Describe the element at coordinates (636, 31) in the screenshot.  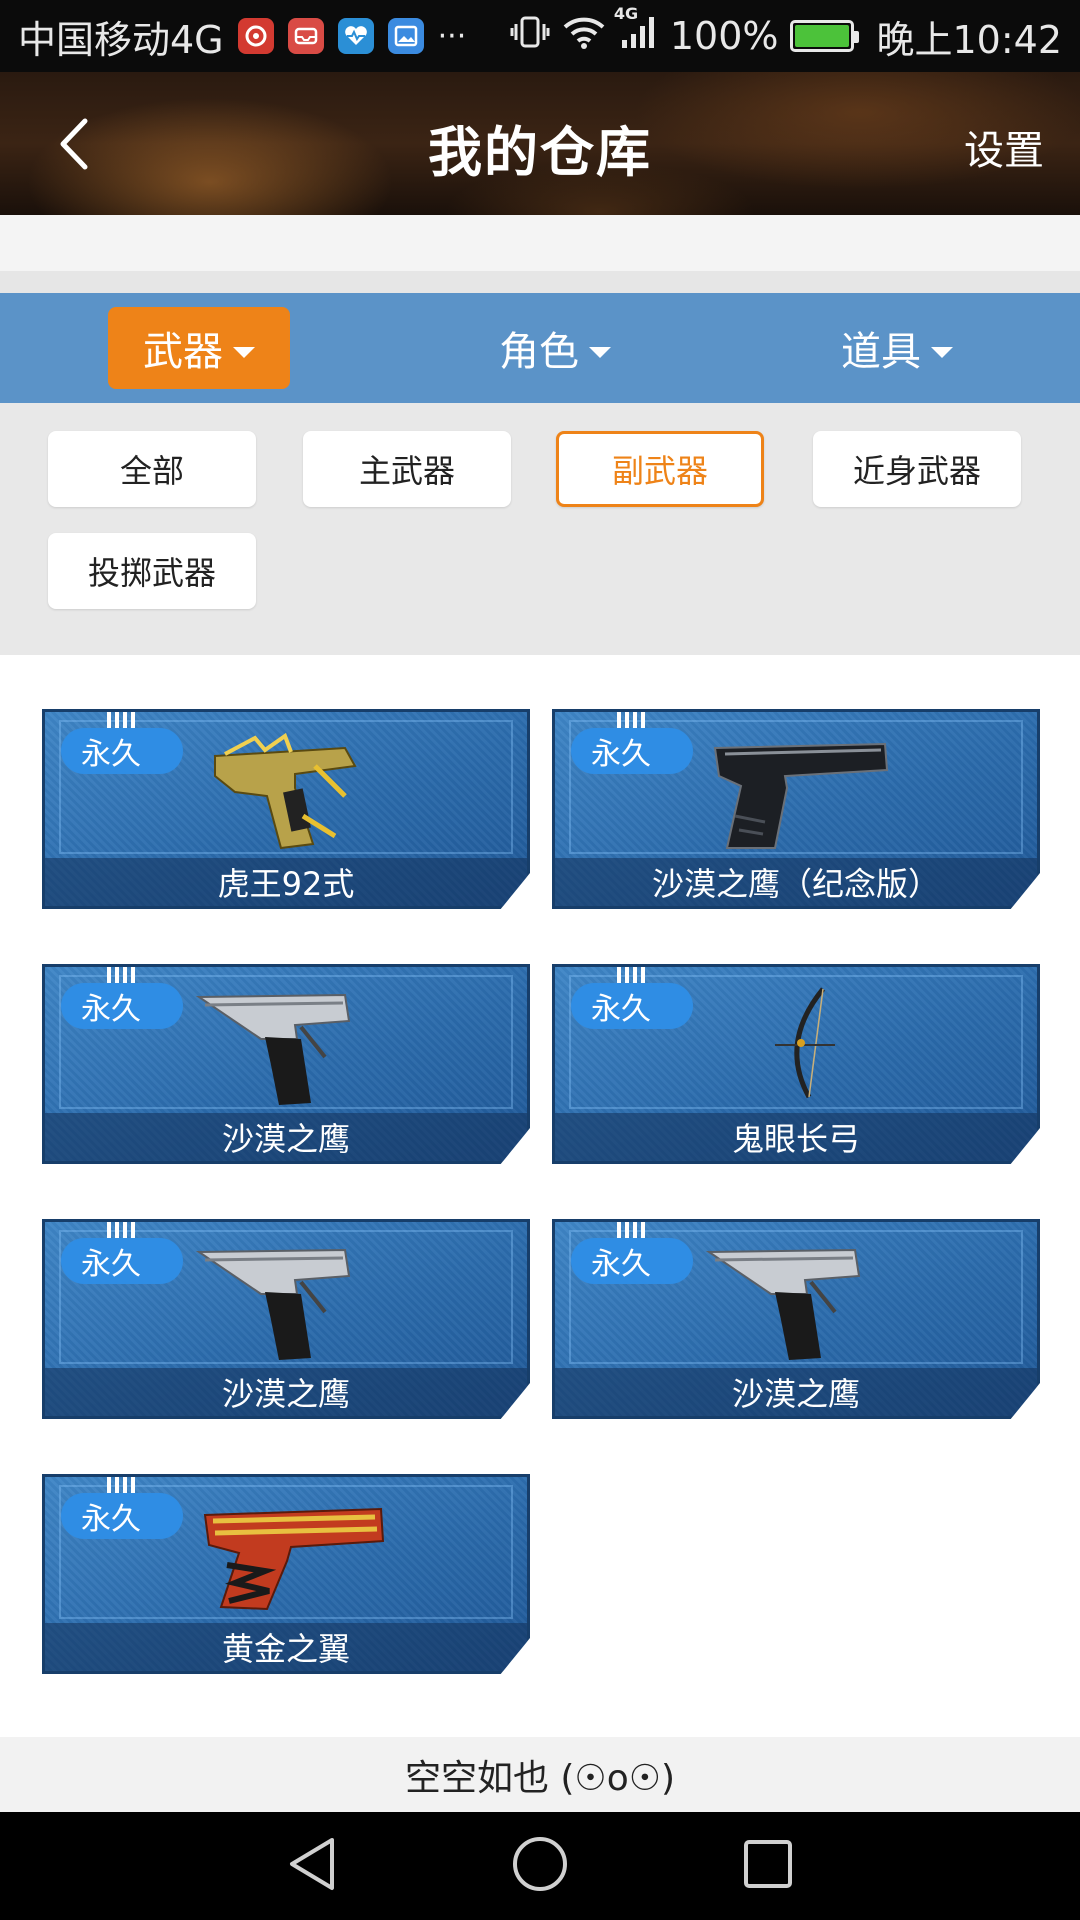
I see `signal-icon: 4G` at that location.